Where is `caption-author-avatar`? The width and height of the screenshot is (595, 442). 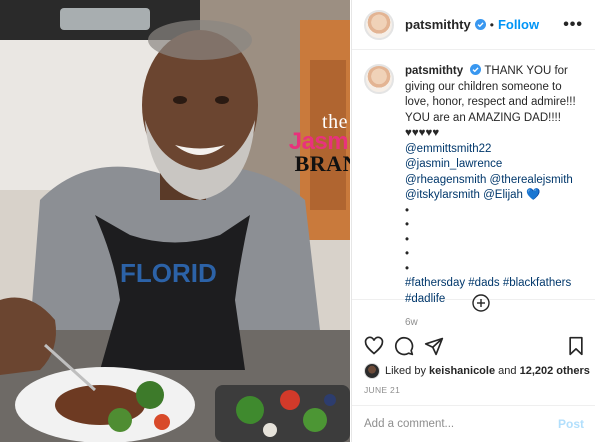 caption-author-avatar is located at coordinates (379, 79).